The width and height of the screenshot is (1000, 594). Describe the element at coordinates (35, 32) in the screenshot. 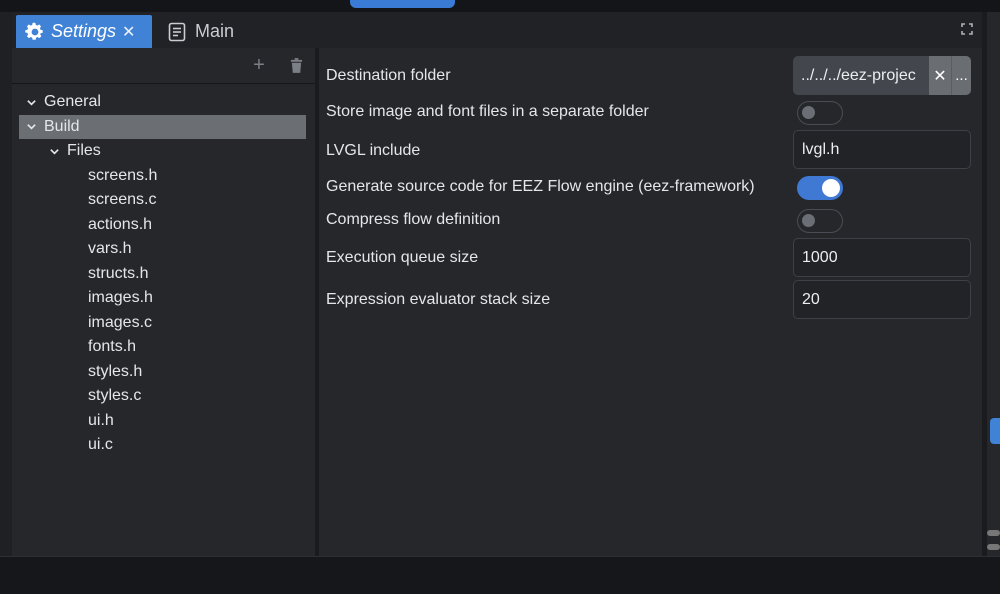

I see `gear-icon` at that location.